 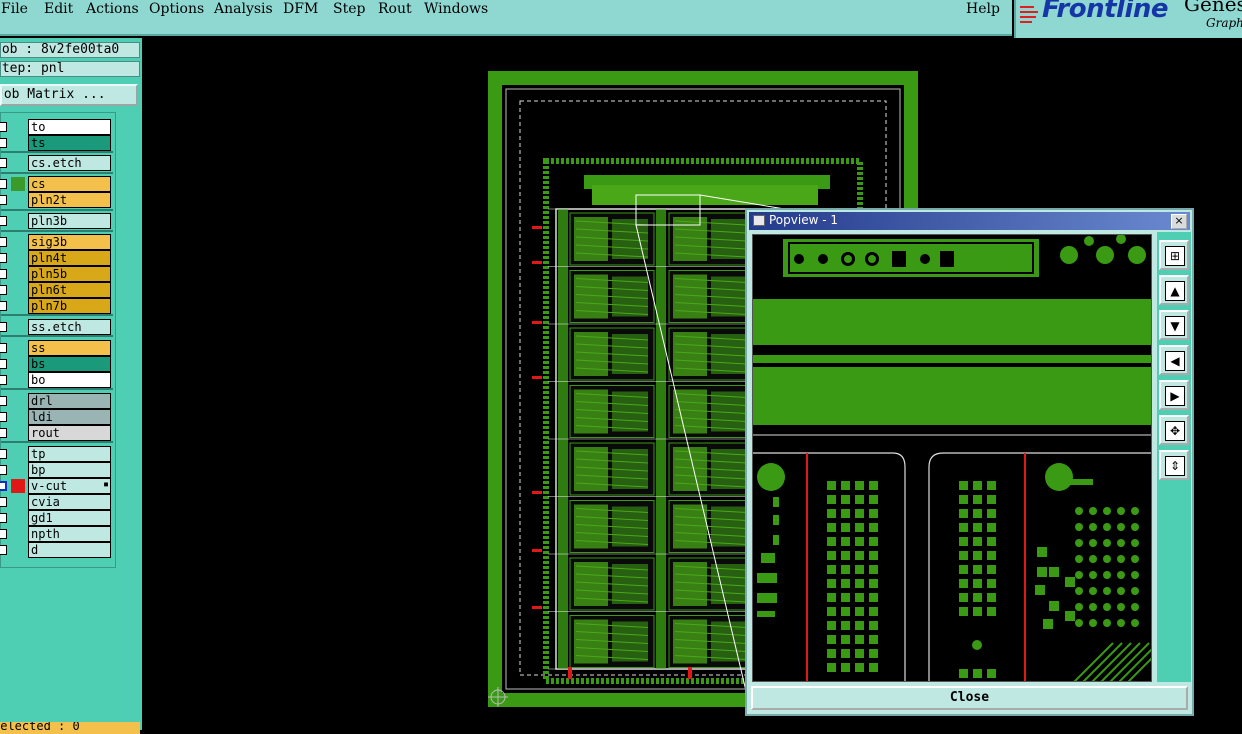 I want to click on layer-row-pln6t: pln6t, so click(x=56, y=290).